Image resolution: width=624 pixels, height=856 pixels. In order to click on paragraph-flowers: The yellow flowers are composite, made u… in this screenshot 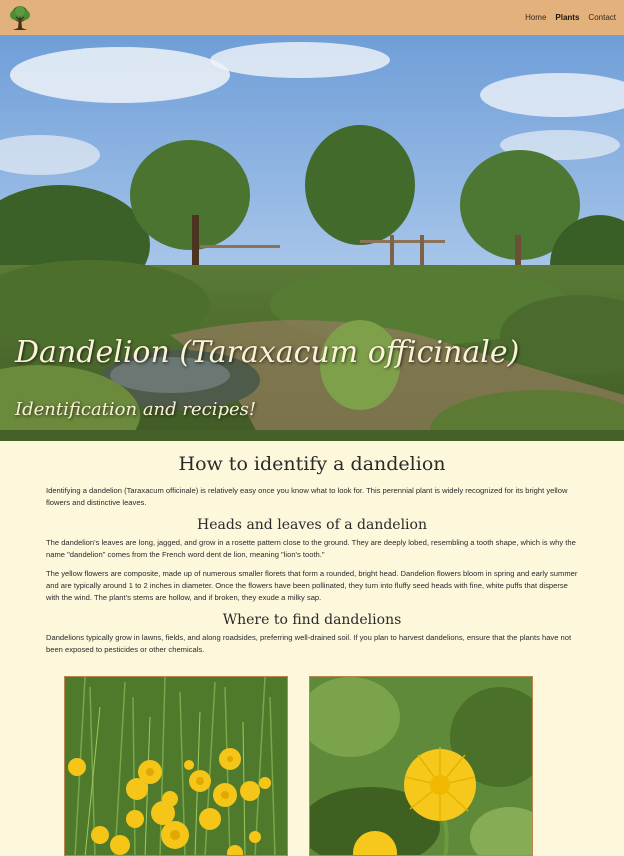, I will do `click(312, 585)`.